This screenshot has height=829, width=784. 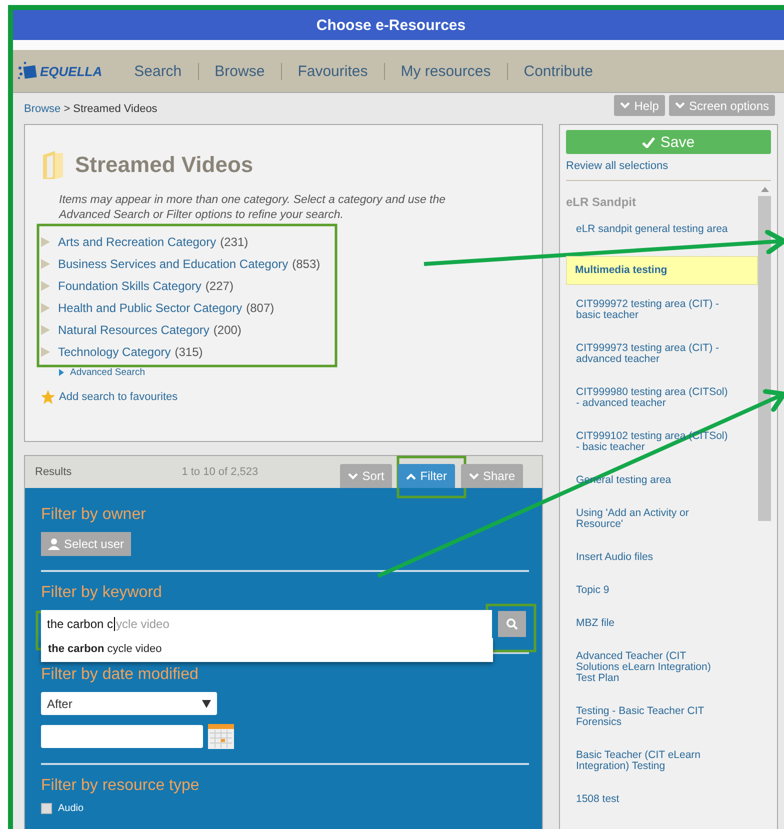 What do you see at coordinates (253, 208) in the screenshot?
I see `category-description: Items may appear in more than one category. Select a category and use the Advanced Search or Filter options to refine your search.` at bounding box center [253, 208].